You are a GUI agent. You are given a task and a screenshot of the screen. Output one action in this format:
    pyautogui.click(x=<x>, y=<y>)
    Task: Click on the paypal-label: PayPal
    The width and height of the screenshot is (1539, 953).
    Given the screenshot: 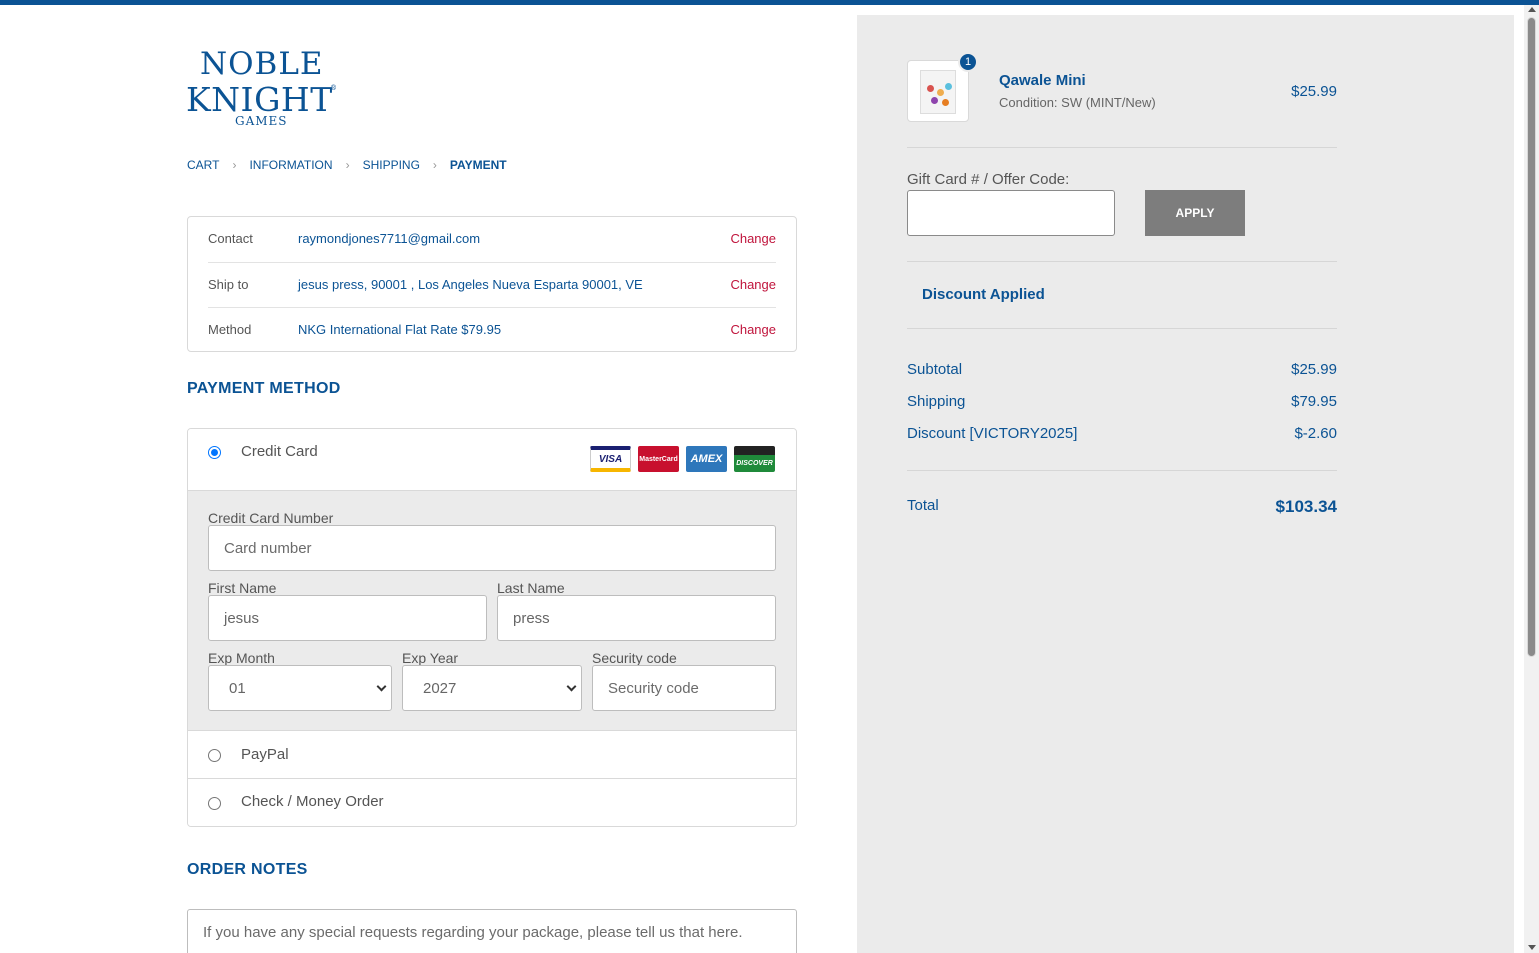 What is the action you would take?
    pyautogui.click(x=265, y=754)
    